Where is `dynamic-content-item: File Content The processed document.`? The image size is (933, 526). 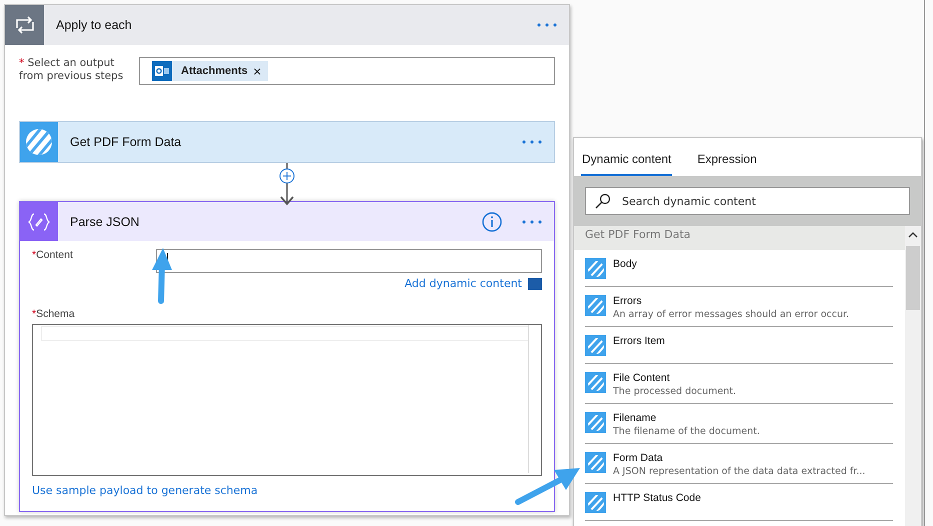 dynamic-content-item: File Content The processed document. is located at coordinates (739, 384).